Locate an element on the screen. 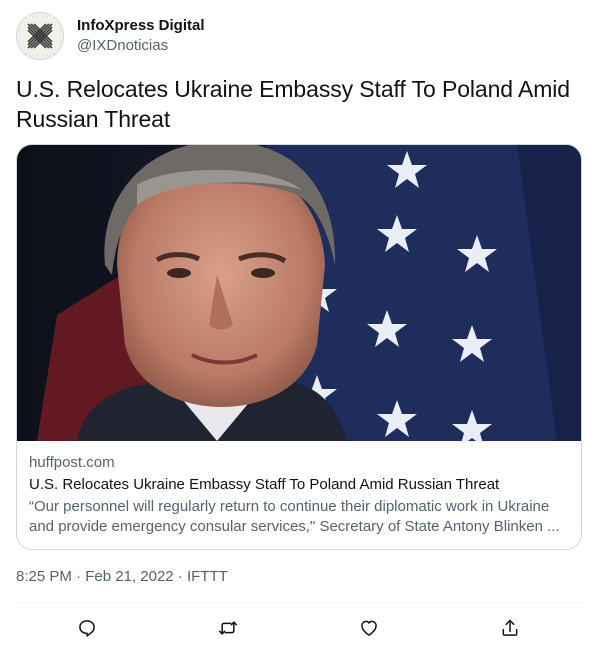  avatar is located at coordinates (40, 36).